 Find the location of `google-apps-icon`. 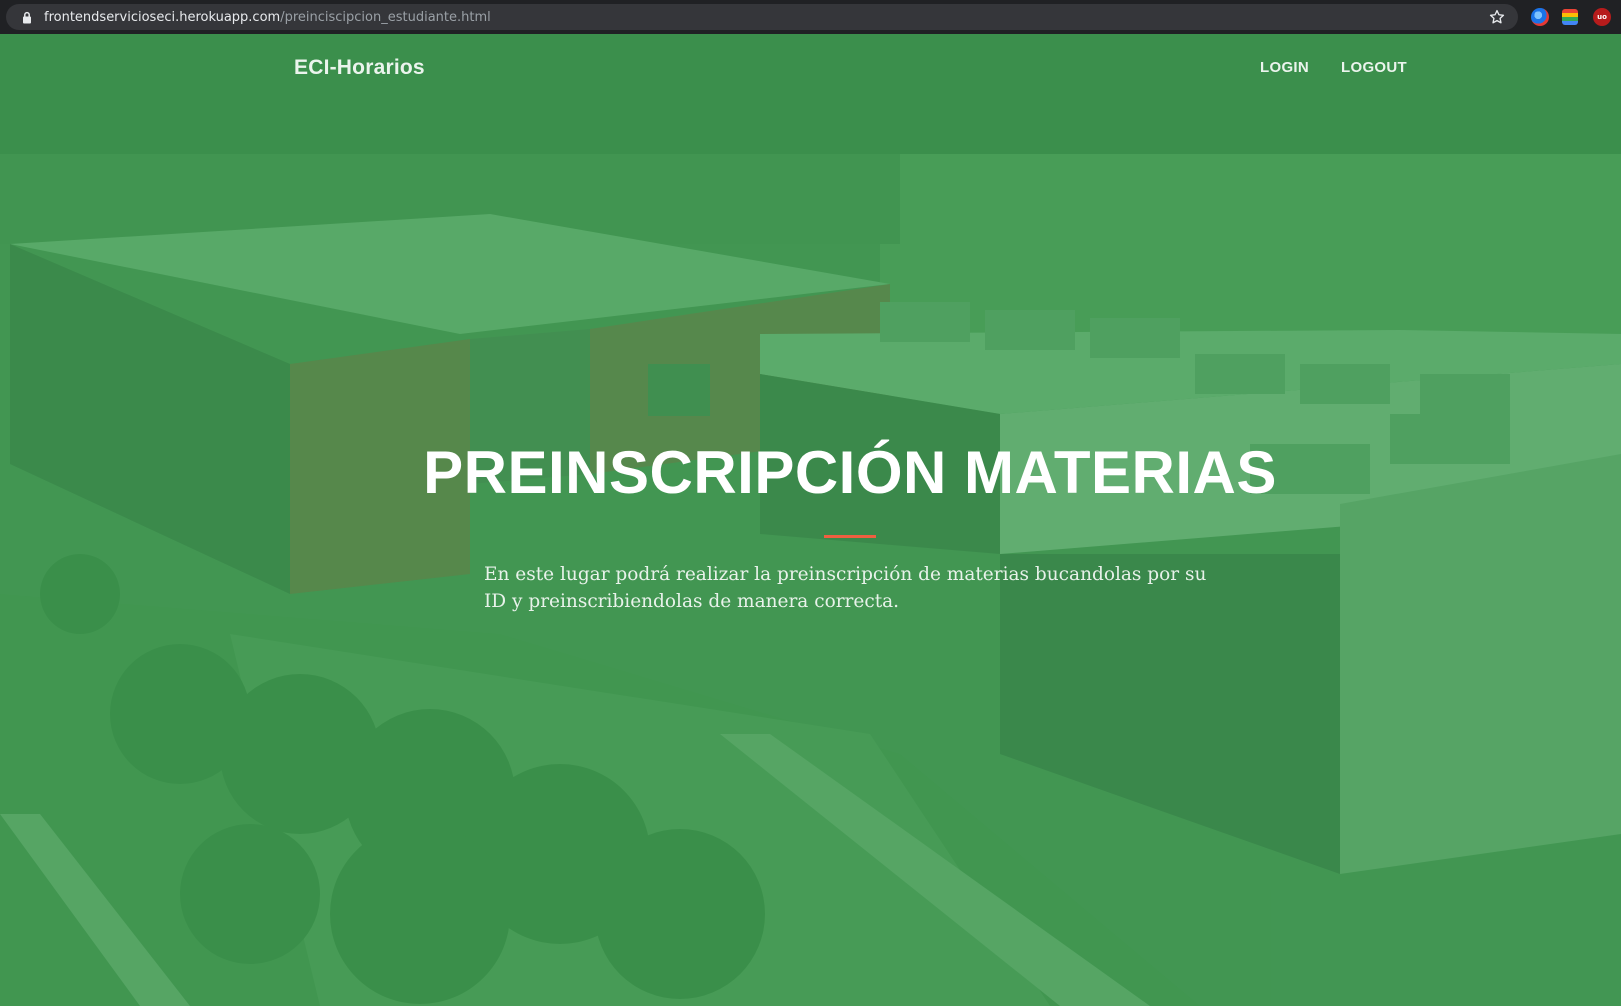

google-apps-icon is located at coordinates (1570, 17).